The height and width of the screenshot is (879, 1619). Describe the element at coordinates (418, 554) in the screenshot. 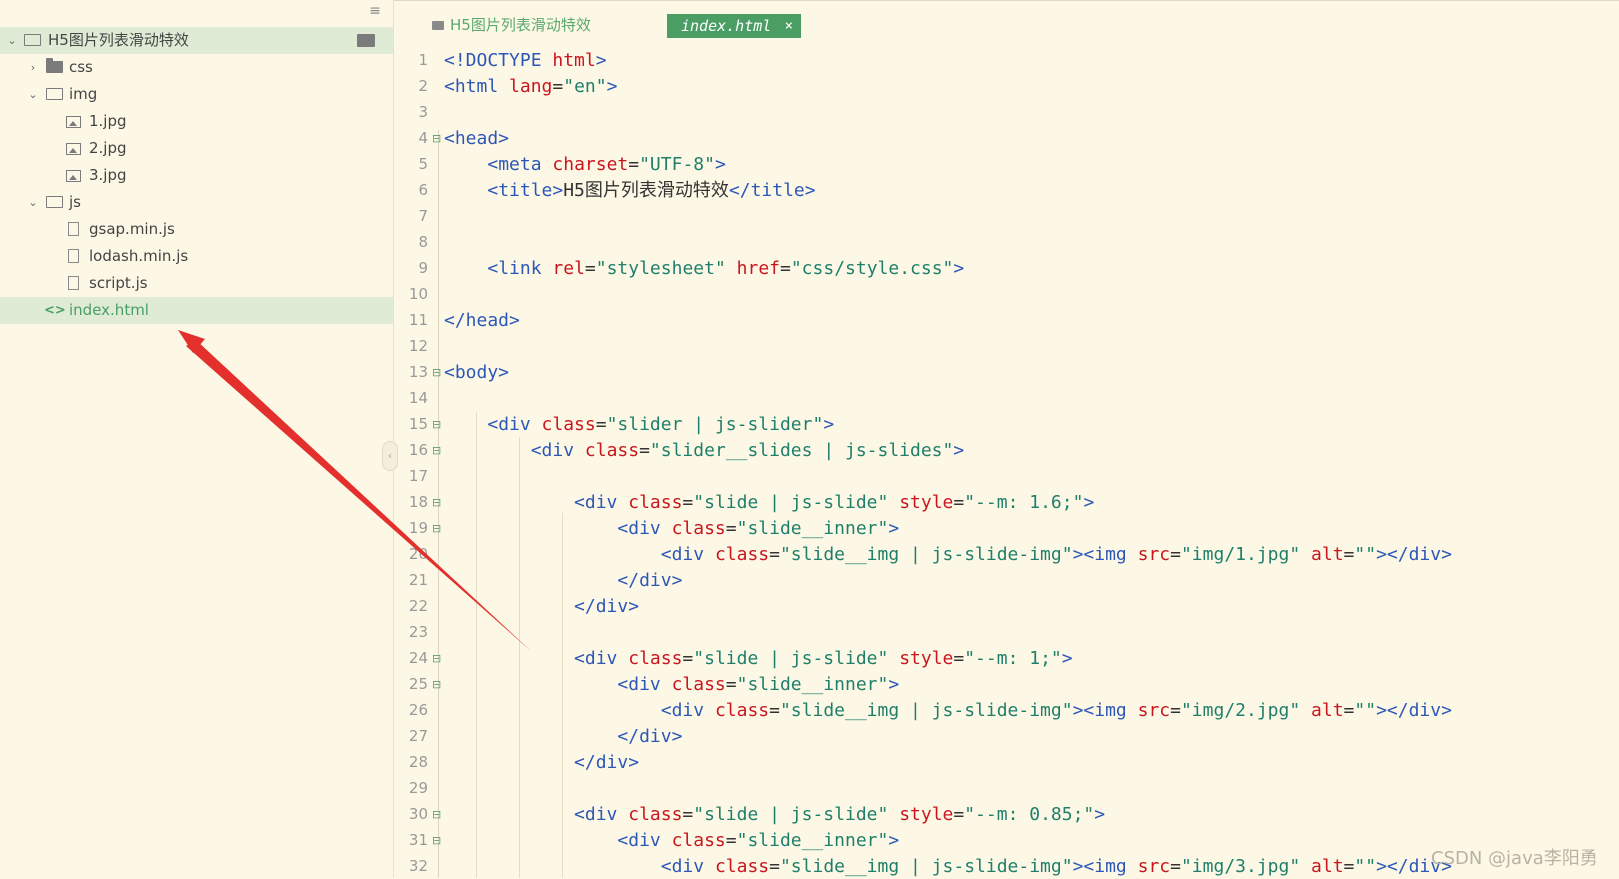

I see `line-number: 20` at that location.